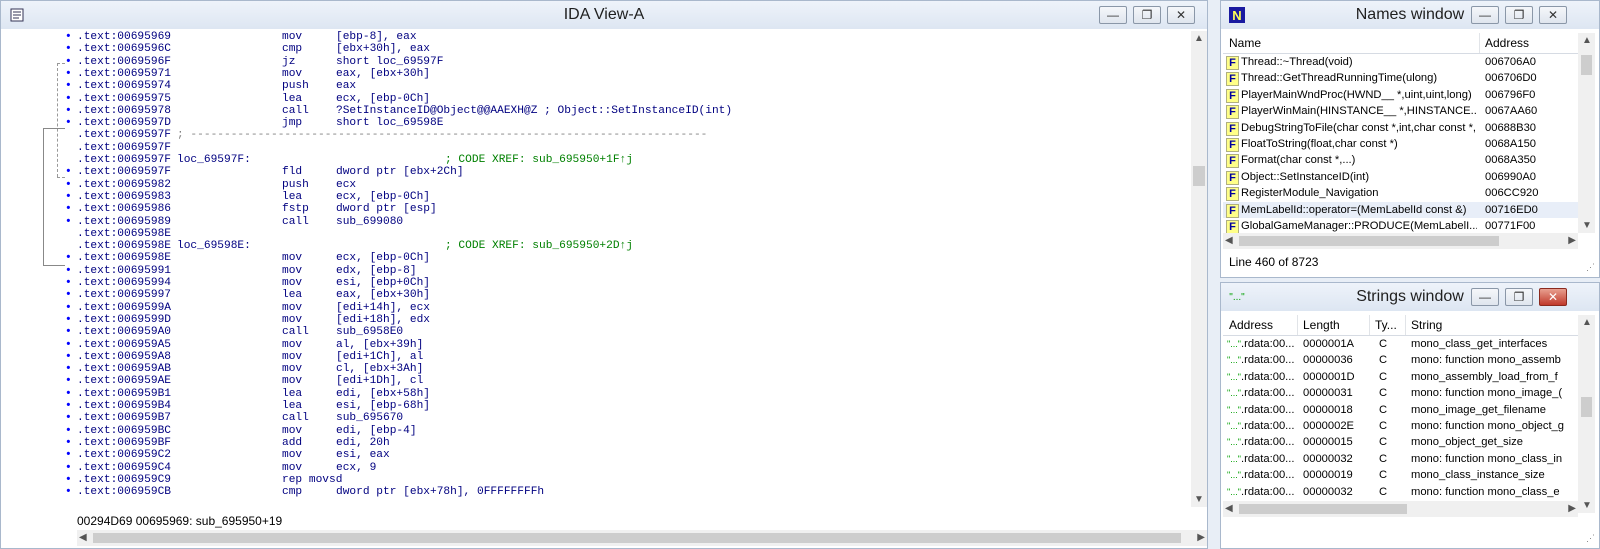 This screenshot has width=1600, height=549. Describe the element at coordinates (1479, 43) in the screenshot. I see `names-col-divider` at that location.